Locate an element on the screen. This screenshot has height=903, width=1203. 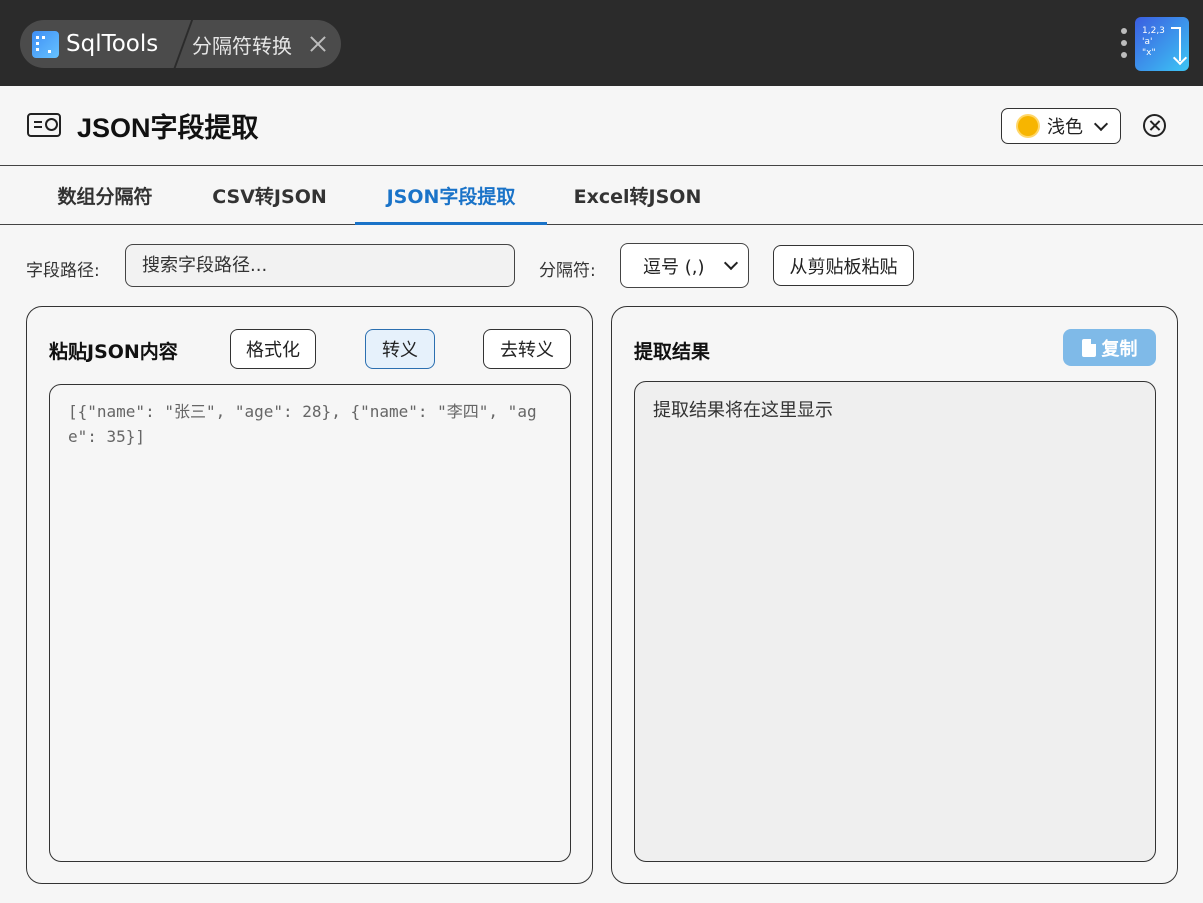
tab-csv-to-json: CSV转JSON is located at coordinates (269, 195).